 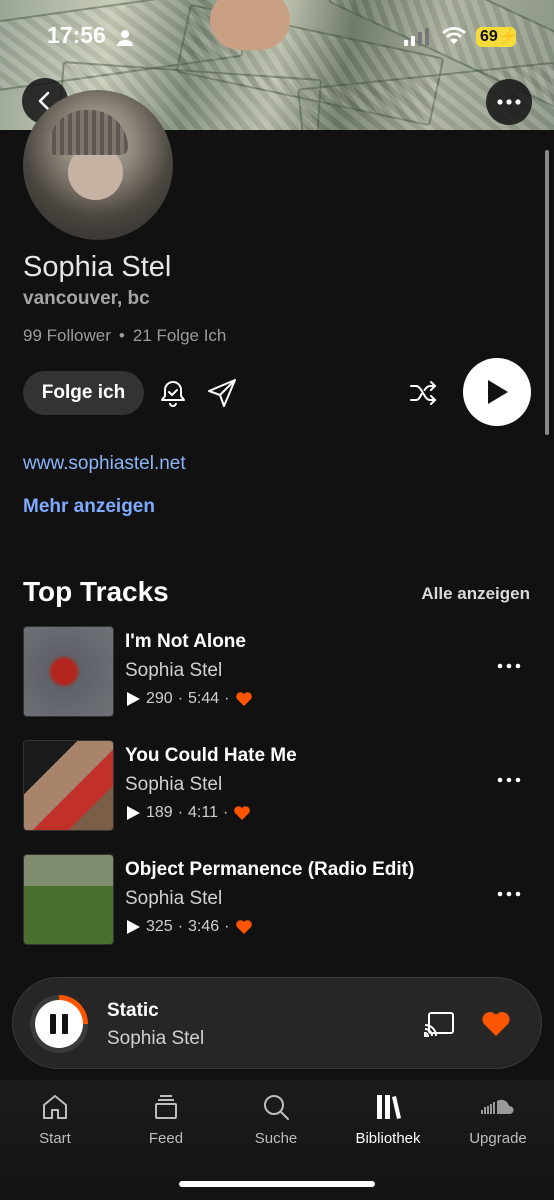 I want to click on more-options-button, so click(x=509, y=102).